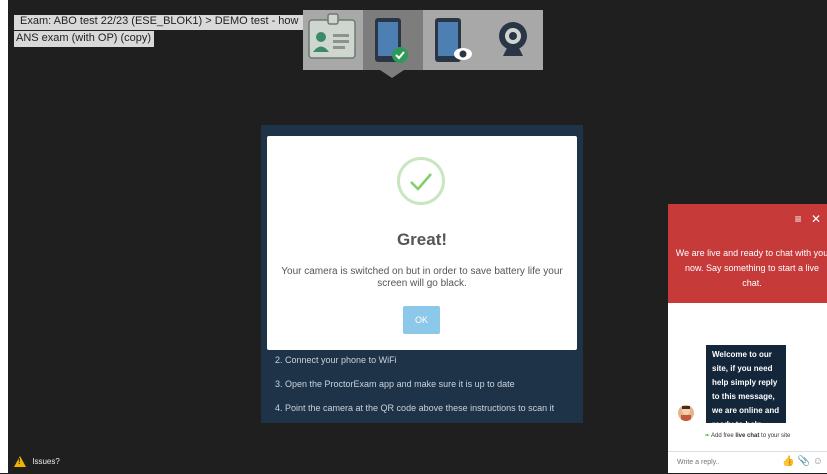 This screenshot has width=827, height=474. I want to click on step-pointer, so click(392, 74).